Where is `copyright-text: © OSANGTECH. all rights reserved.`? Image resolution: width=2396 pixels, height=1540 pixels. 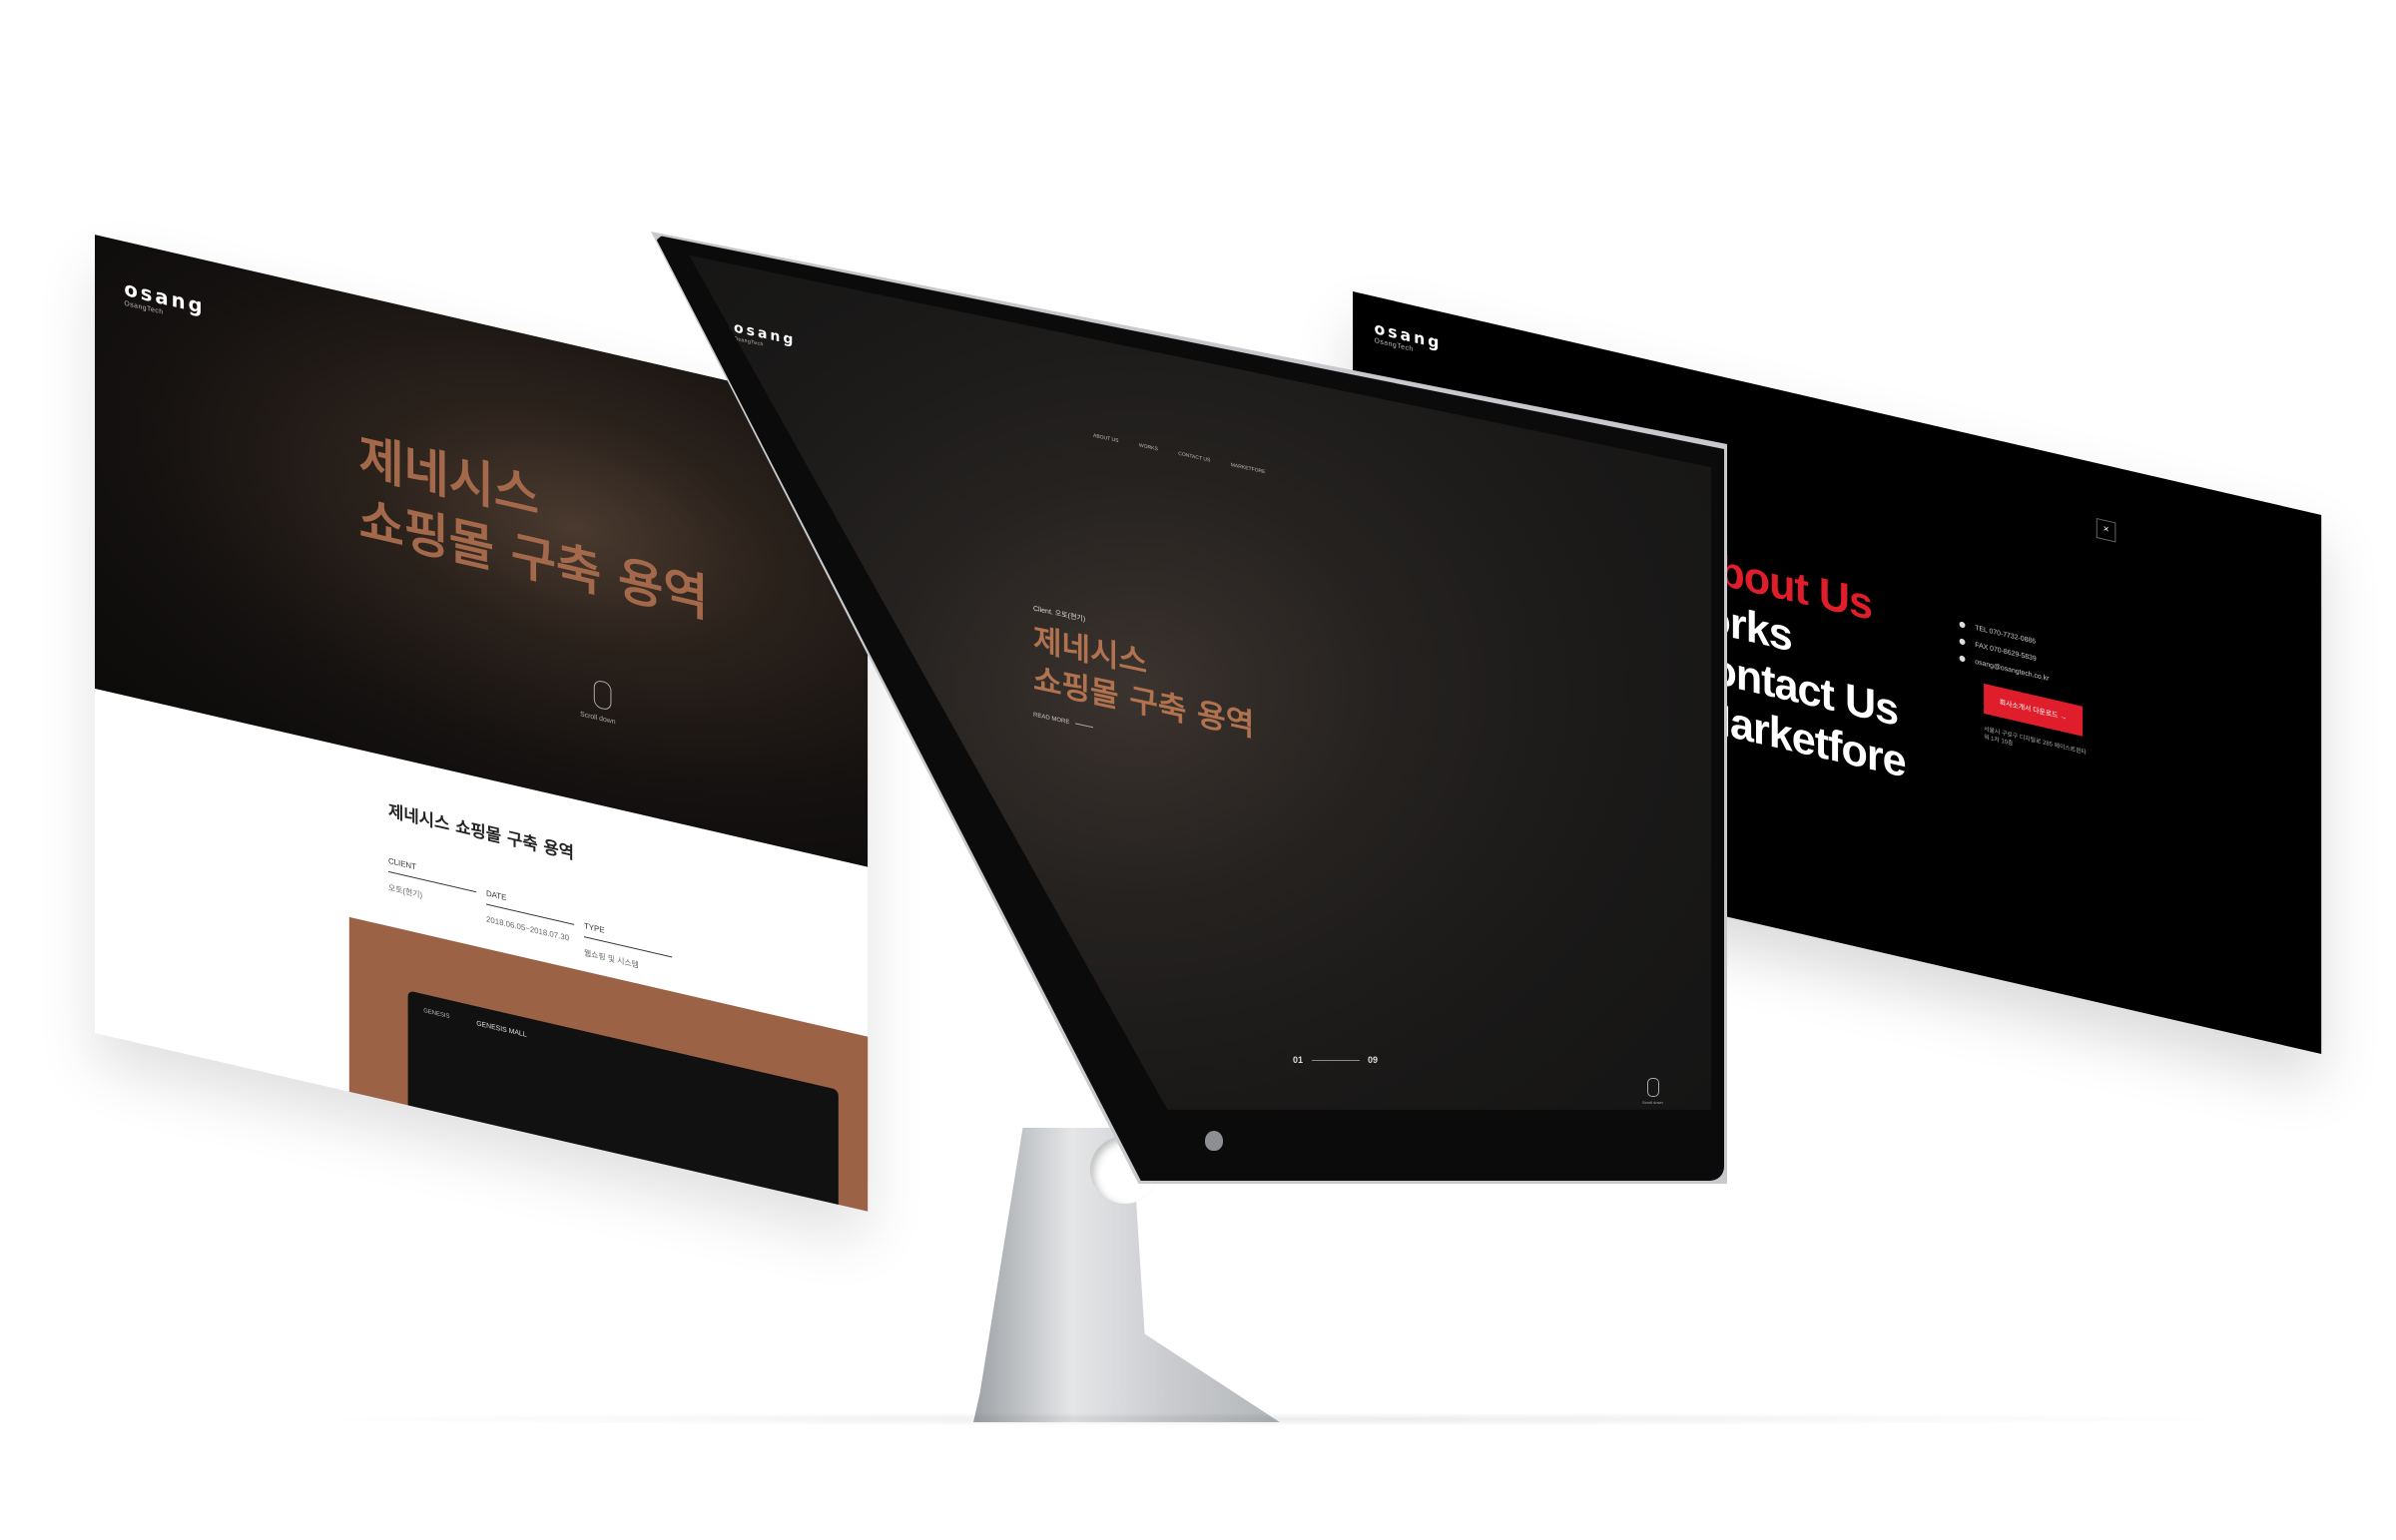 copyright-text: © OSANGTECH. all rights reserved. is located at coordinates (982, 1006).